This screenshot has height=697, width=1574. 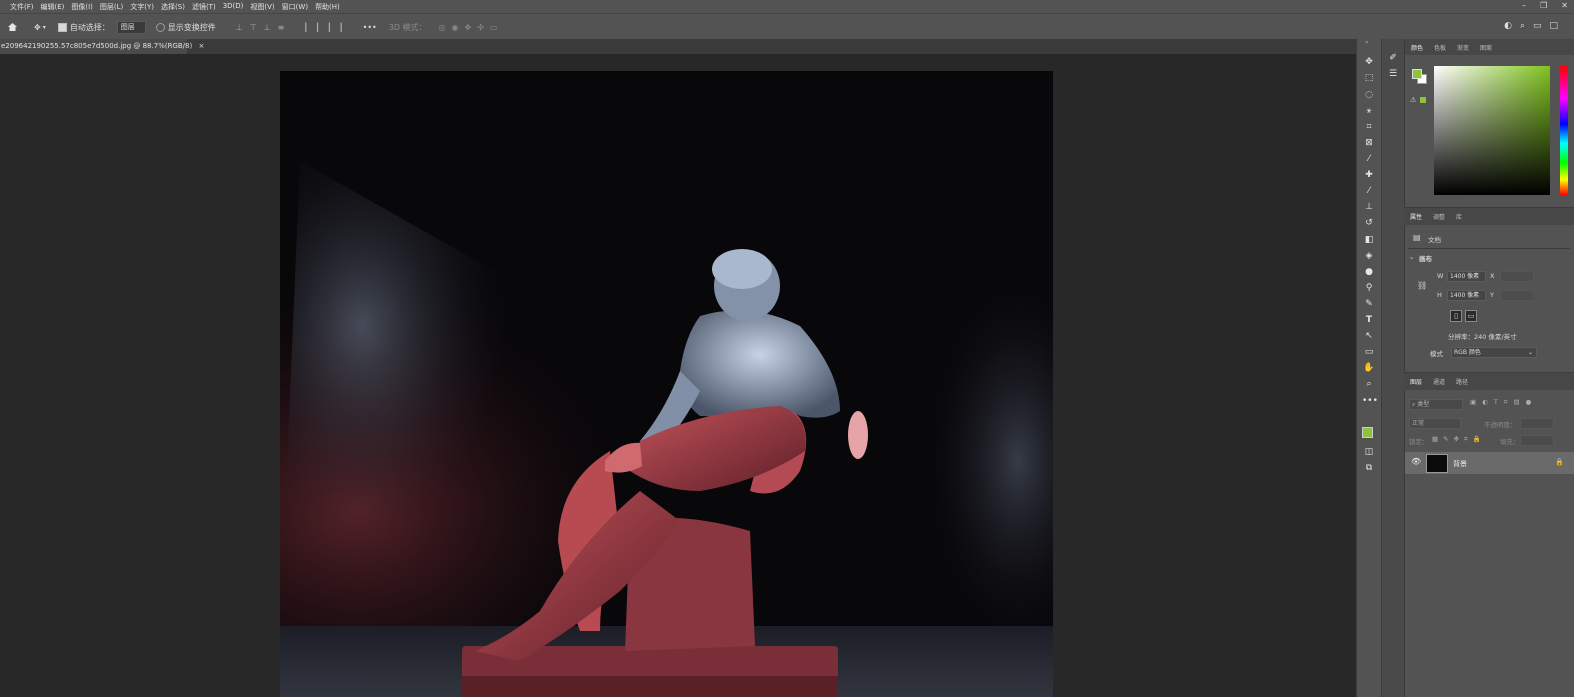 I want to click on lock-icons: ▦✎✥⌗🔒, so click(x=1459, y=439).